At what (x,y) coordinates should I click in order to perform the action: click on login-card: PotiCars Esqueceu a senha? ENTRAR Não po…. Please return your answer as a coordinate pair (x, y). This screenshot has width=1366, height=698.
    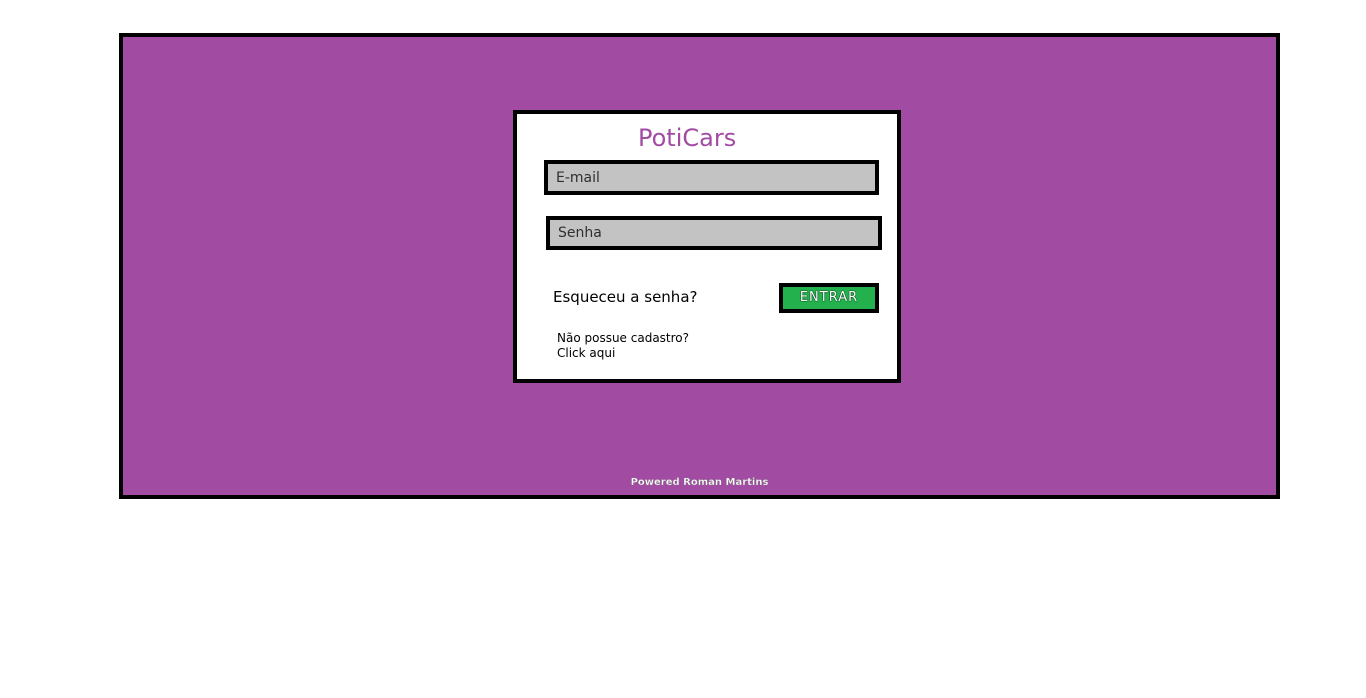
    Looking at the image, I should click on (707, 246).